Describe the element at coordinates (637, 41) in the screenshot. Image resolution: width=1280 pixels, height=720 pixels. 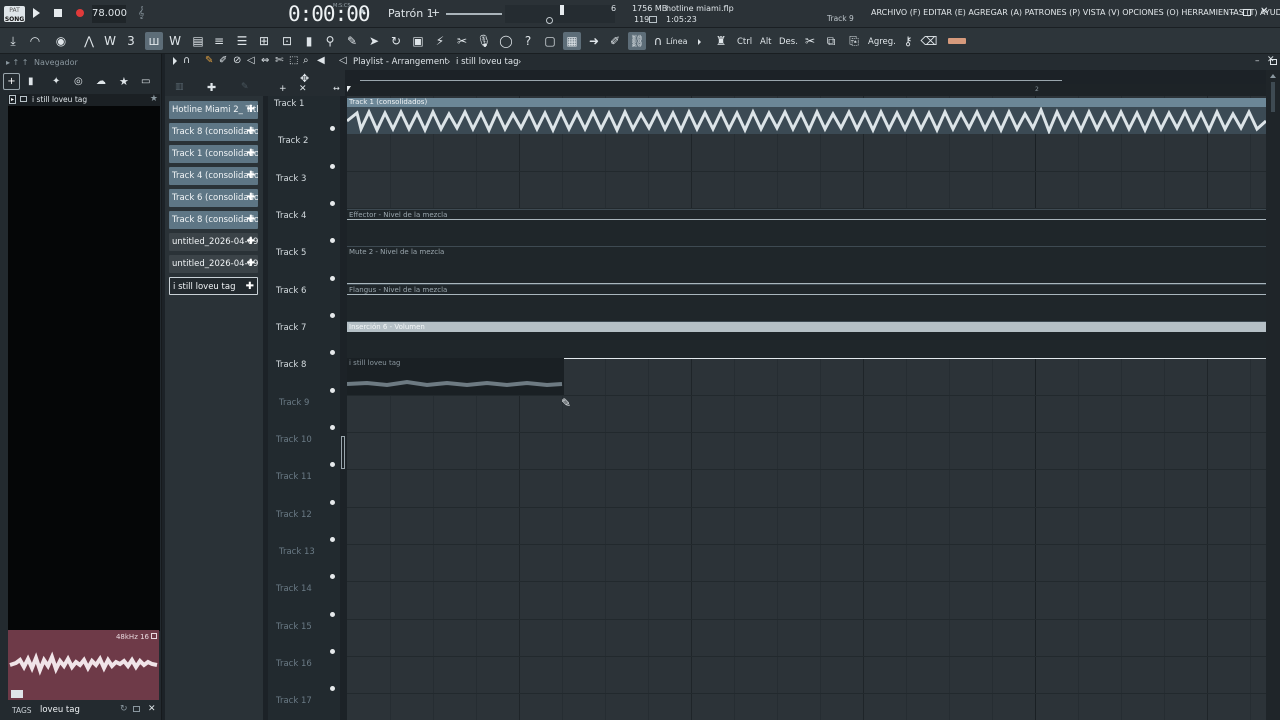
I see `link-icon: ⛓` at that location.